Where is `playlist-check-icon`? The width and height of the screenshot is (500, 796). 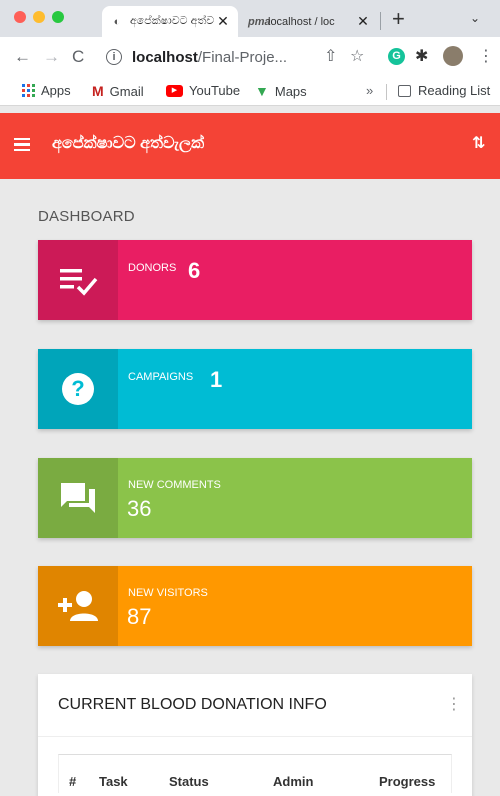
playlist-check-icon is located at coordinates (79, 282).